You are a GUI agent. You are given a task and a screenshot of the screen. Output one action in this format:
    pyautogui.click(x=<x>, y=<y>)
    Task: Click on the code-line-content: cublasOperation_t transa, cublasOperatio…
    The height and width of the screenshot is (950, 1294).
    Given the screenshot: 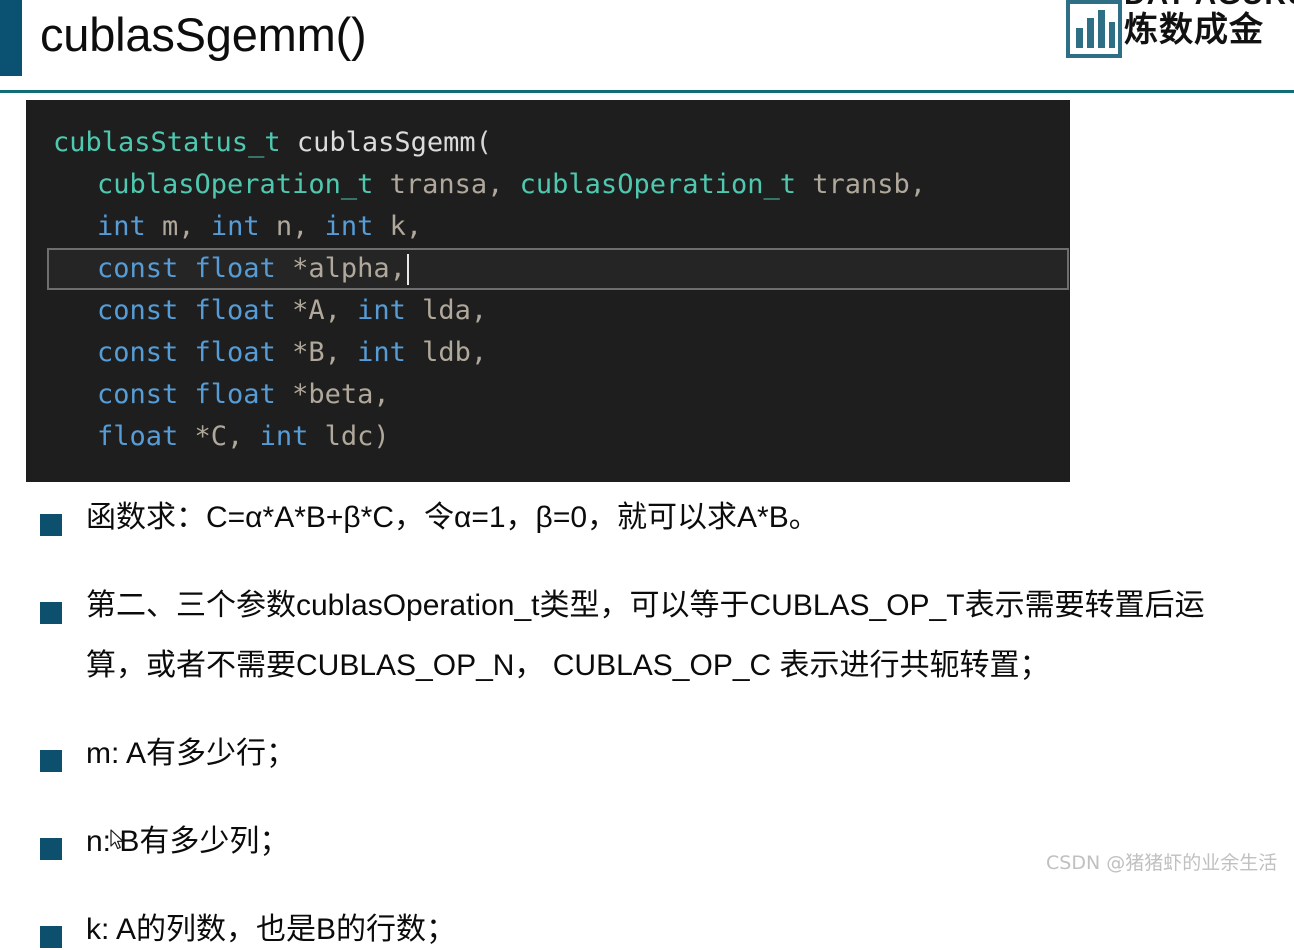 What is the action you would take?
    pyautogui.click(x=476, y=184)
    